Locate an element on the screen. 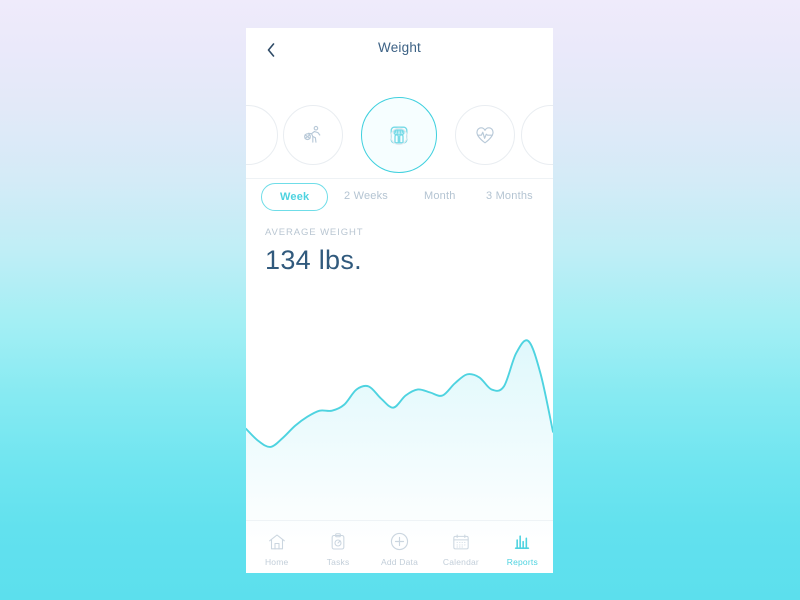  chart-area-fill is located at coordinates (399, 443).